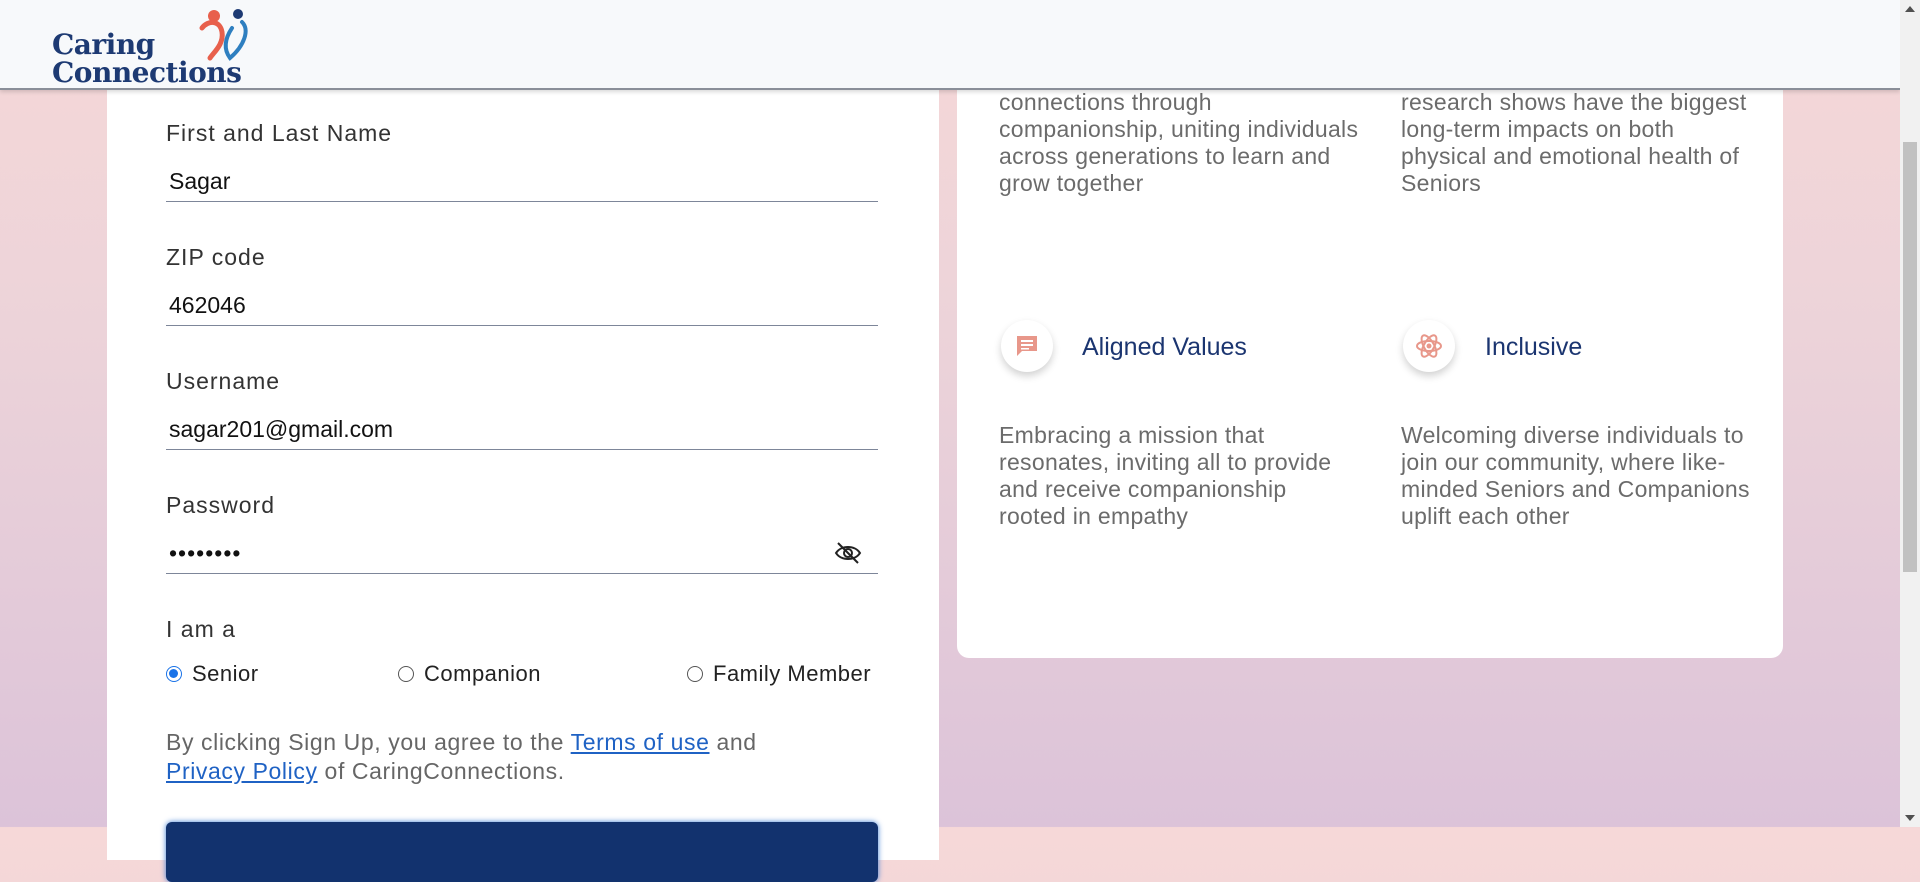  I want to click on page-scrollbar, so click(1910, 413).